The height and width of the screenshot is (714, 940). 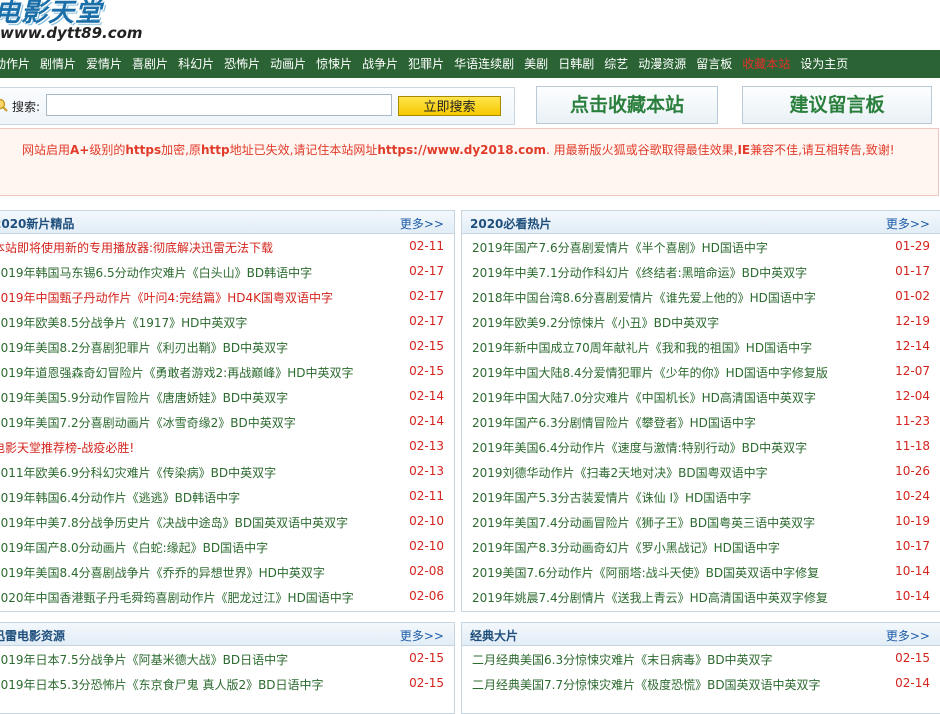 I want to click on list-item: 2019年美国6.4分动作片《速度与激情:特别行动》BD中英双字 11-18, so click(x=701, y=446).